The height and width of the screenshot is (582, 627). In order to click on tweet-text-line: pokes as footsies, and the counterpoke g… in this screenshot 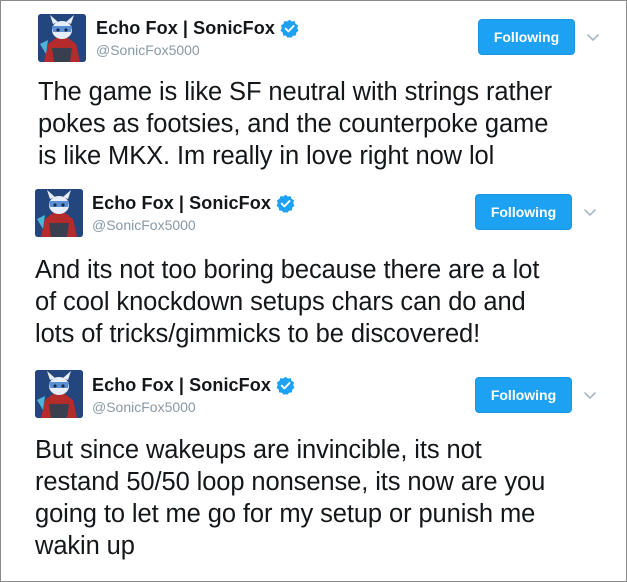, I will do `click(293, 124)`.